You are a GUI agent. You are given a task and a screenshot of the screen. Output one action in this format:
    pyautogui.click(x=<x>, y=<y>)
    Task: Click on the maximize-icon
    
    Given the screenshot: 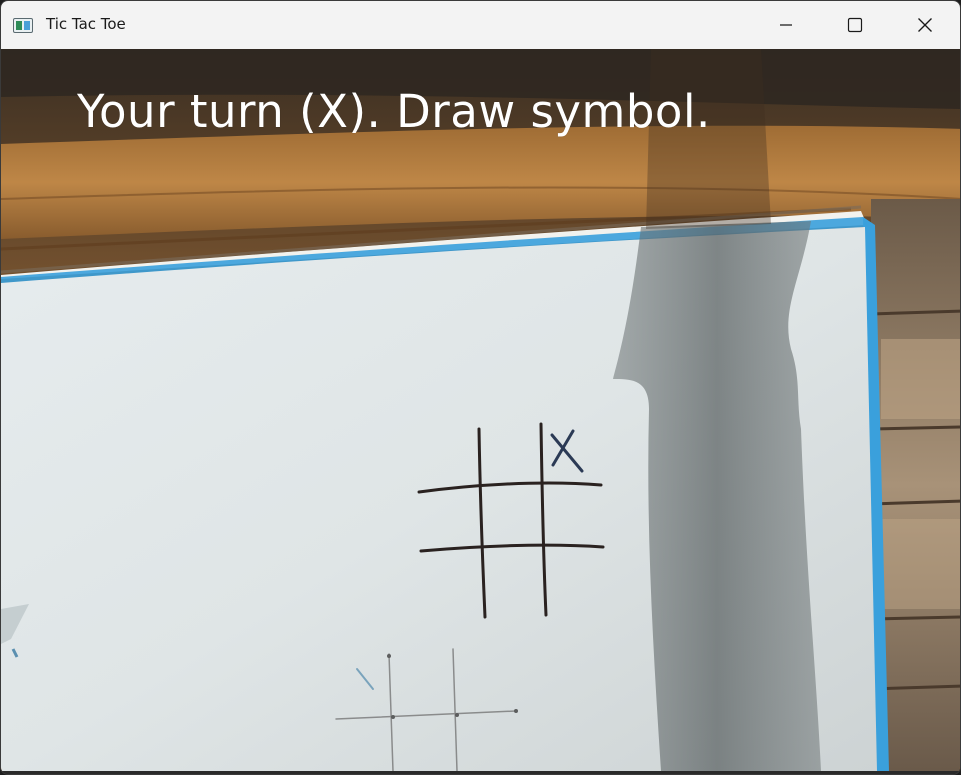 What is the action you would take?
    pyautogui.click(x=855, y=25)
    